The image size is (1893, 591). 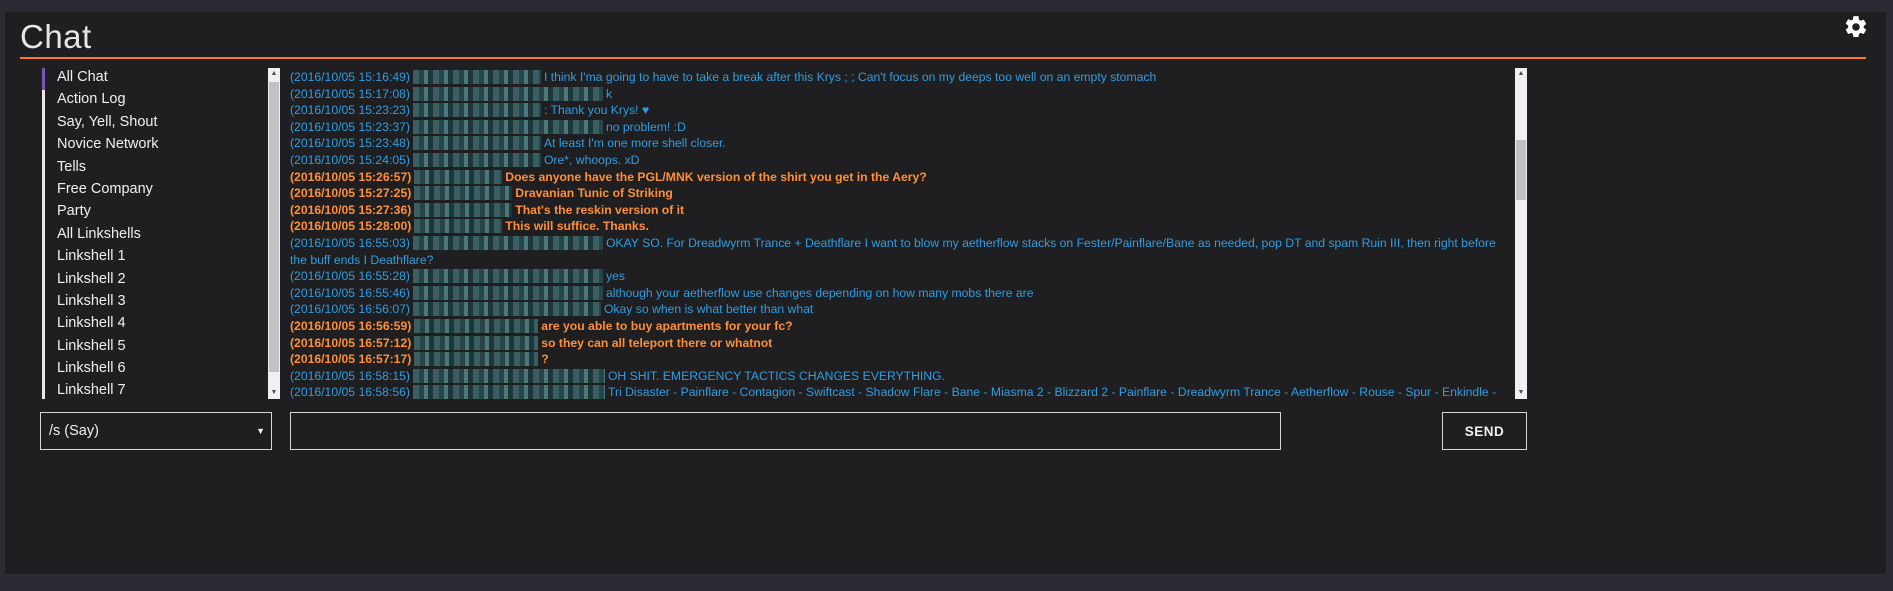 What do you see at coordinates (154, 325) in the screenshot?
I see `sidebar-item: Linkshell 4` at bounding box center [154, 325].